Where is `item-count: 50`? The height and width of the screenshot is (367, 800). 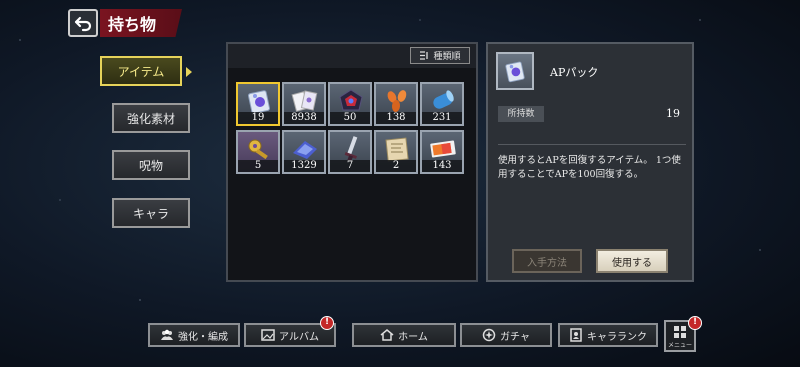
item-count: 50 is located at coordinates (350, 118).